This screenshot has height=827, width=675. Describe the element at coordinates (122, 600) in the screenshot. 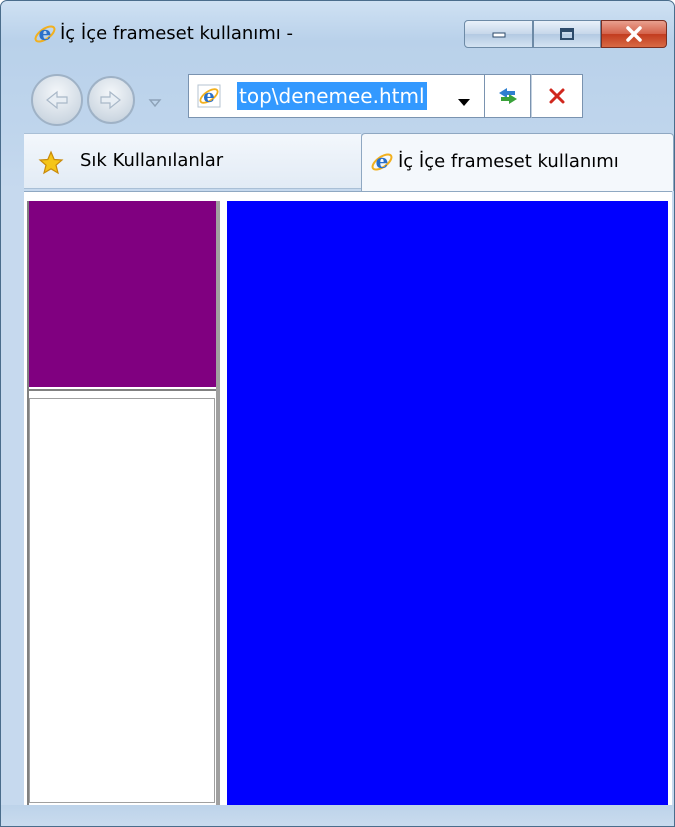

I see `frame-bottom-left` at that location.